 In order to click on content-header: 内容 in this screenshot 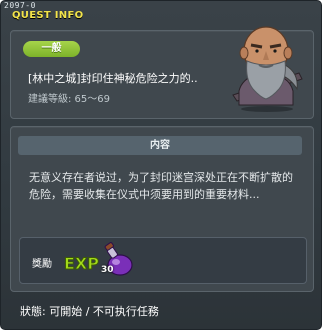, I will do `click(160, 145)`.